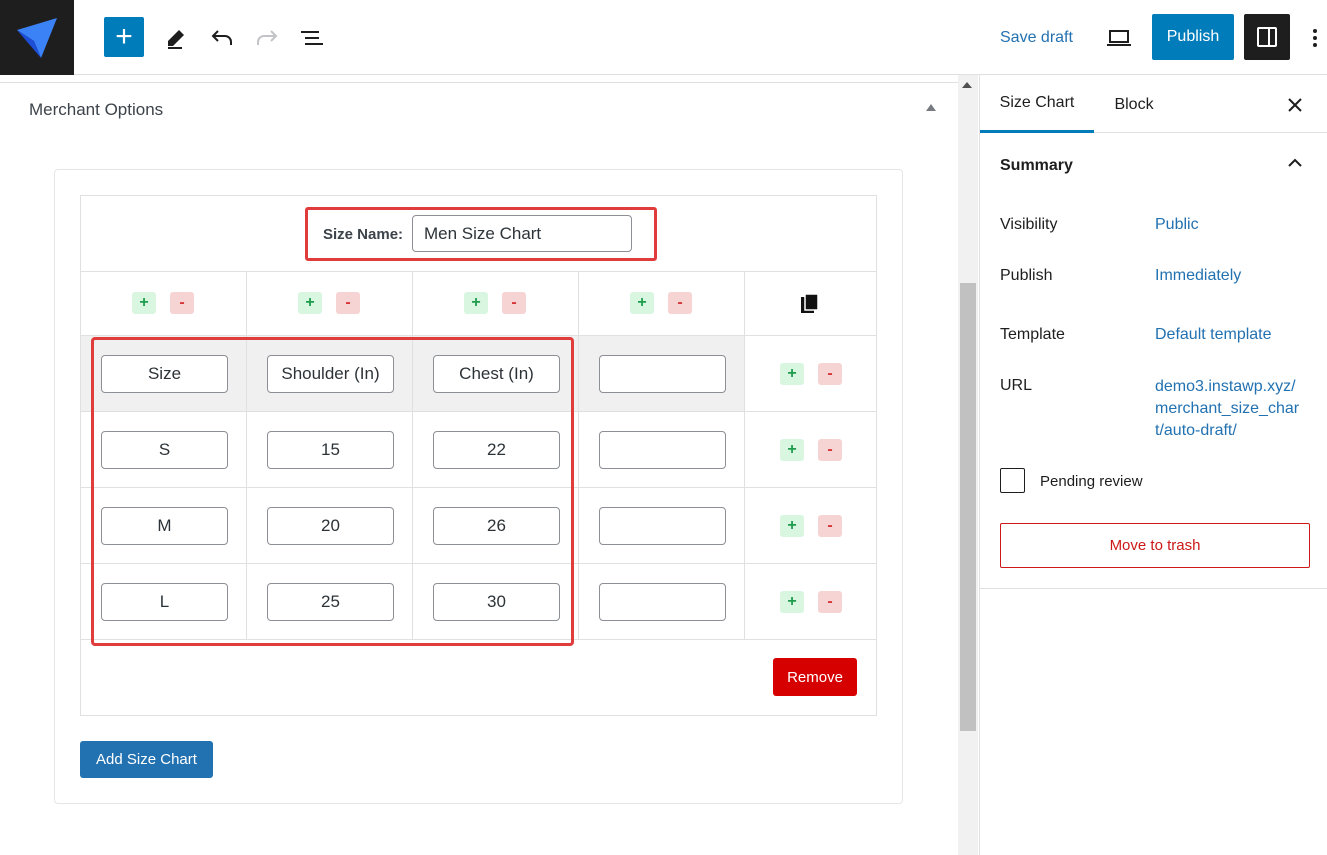 This screenshot has width=1327, height=855. What do you see at coordinates (1213, 335) in the screenshot?
I see `template-value: Default template` at bounding box center [1213, 335].